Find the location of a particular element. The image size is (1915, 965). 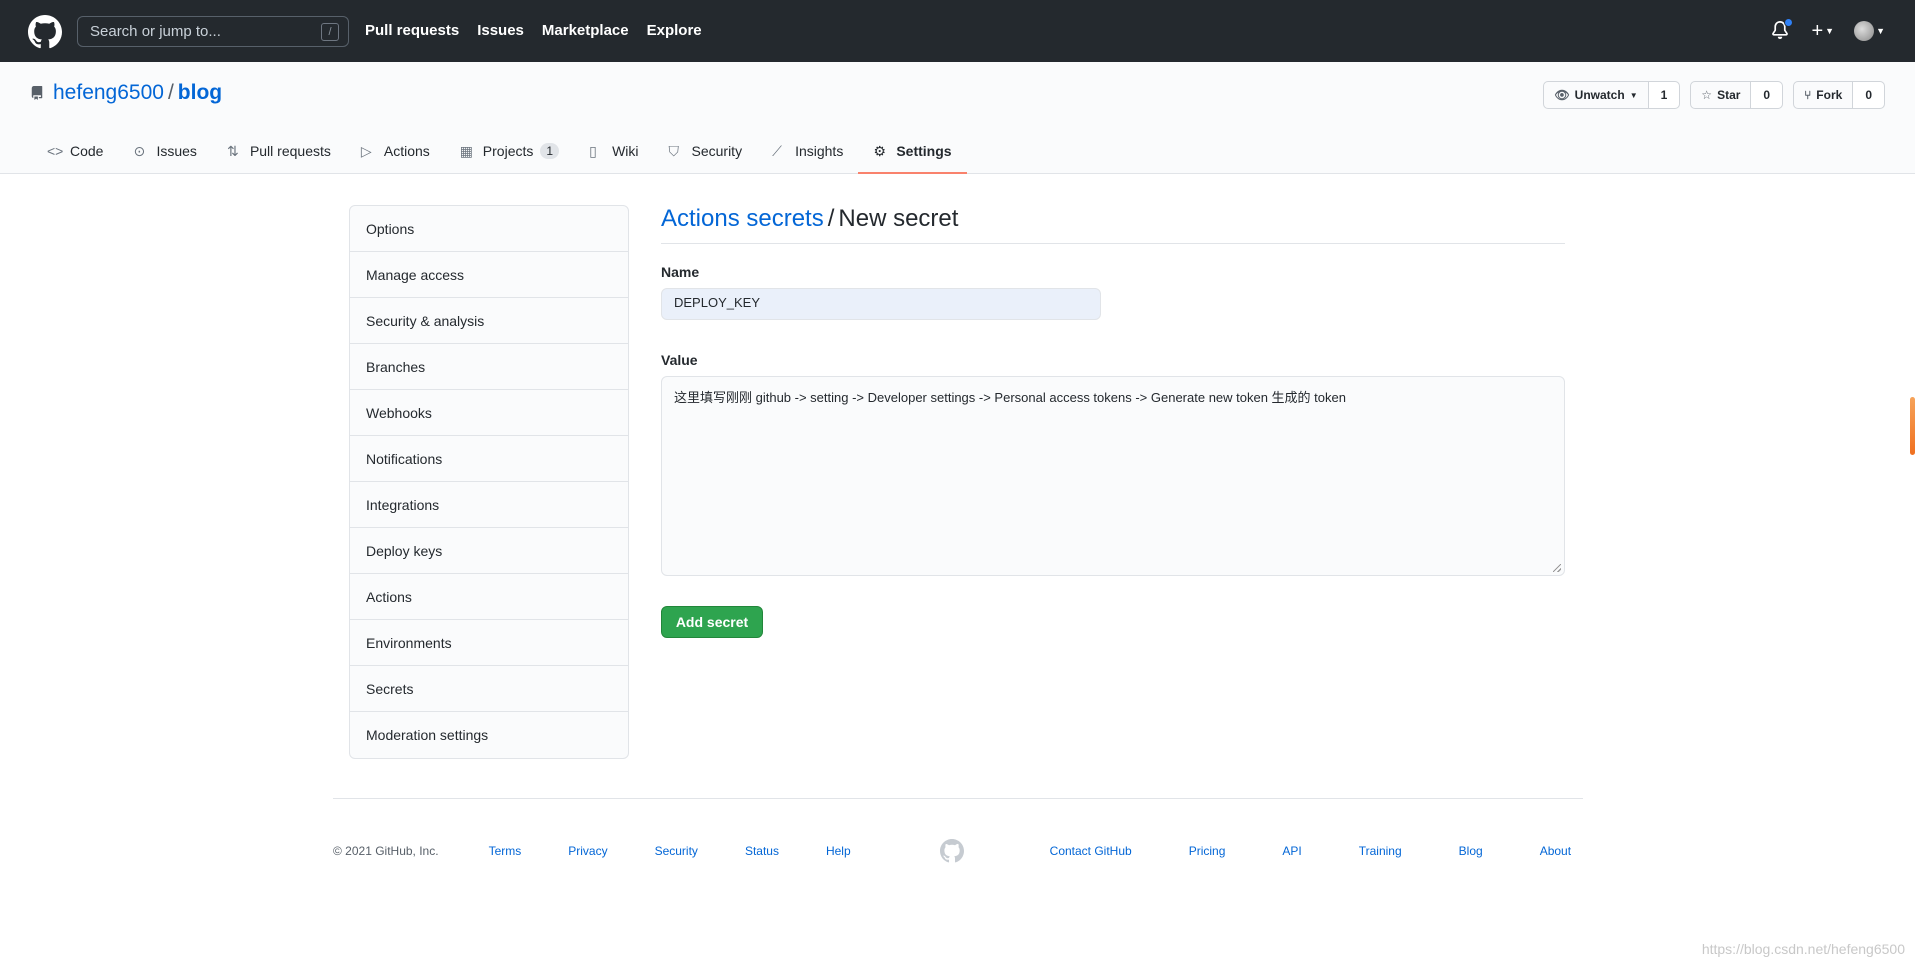

footer-link-contact: Contact GitHub is located at coordinates (1091, 851).